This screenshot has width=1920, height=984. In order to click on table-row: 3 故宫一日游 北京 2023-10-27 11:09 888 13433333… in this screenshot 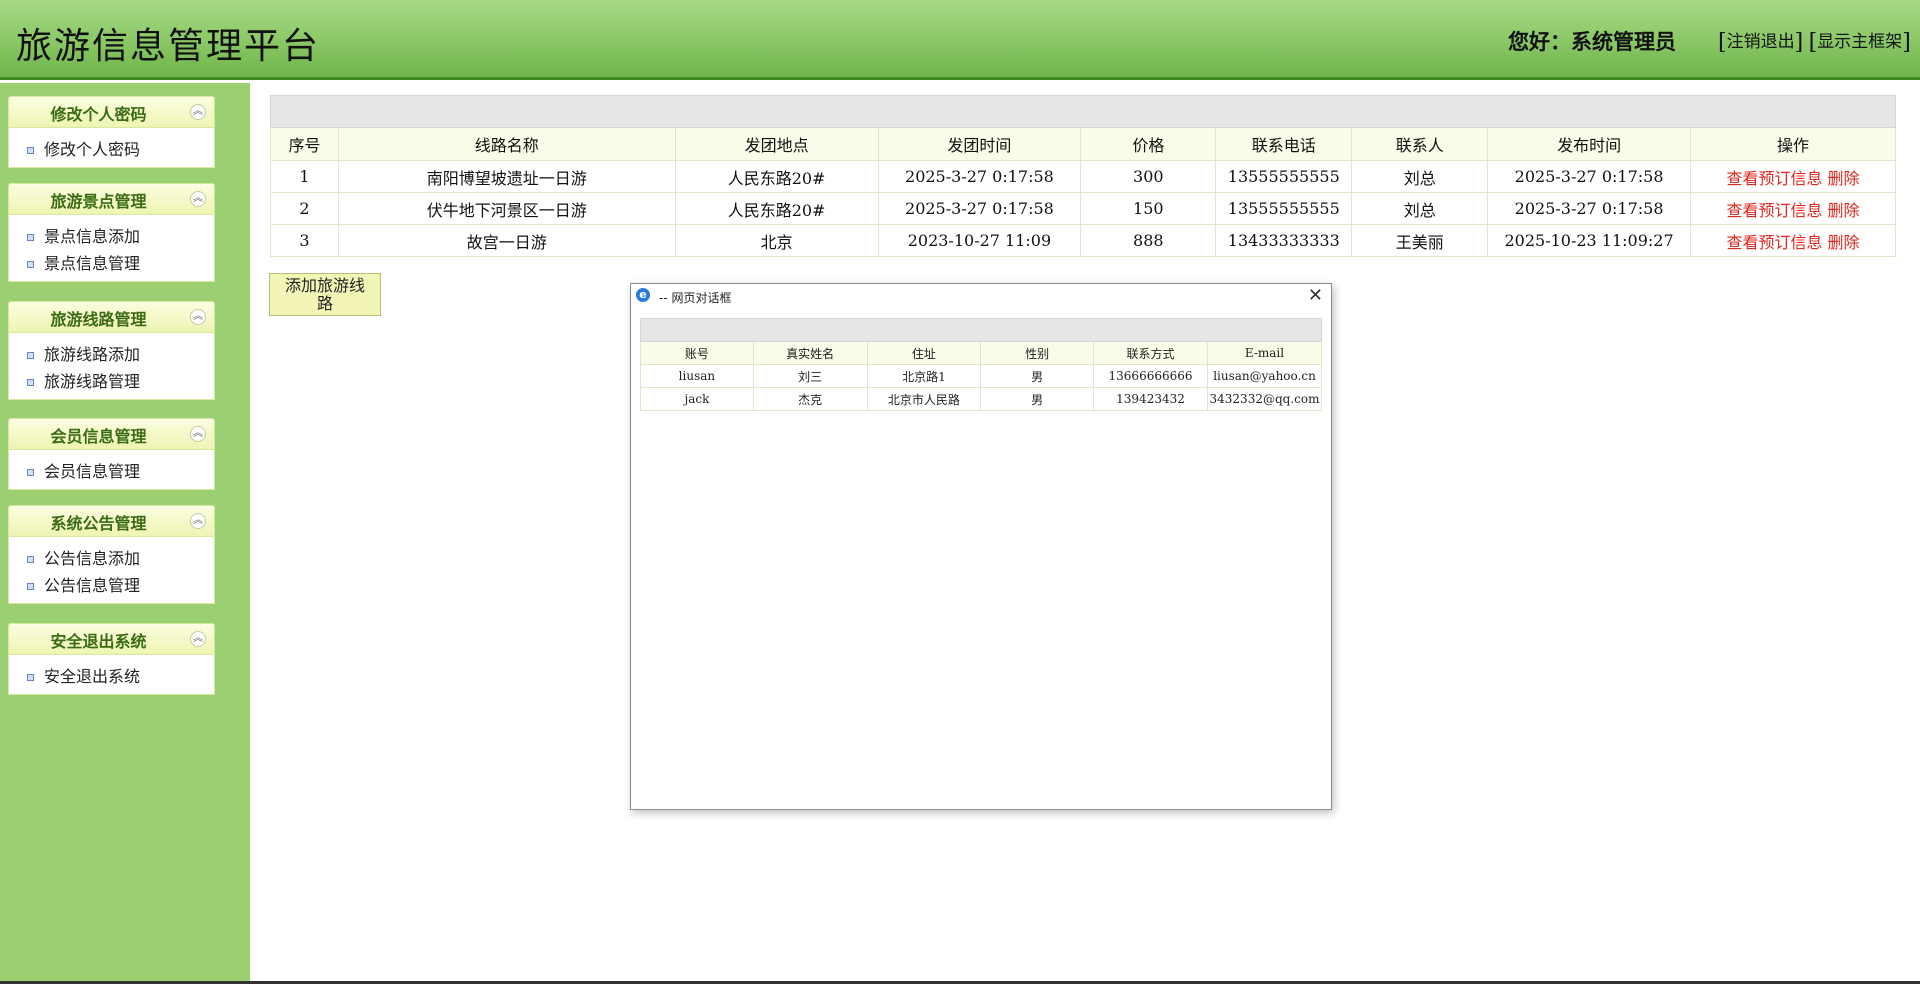, I will do `click(1083, 240)`.